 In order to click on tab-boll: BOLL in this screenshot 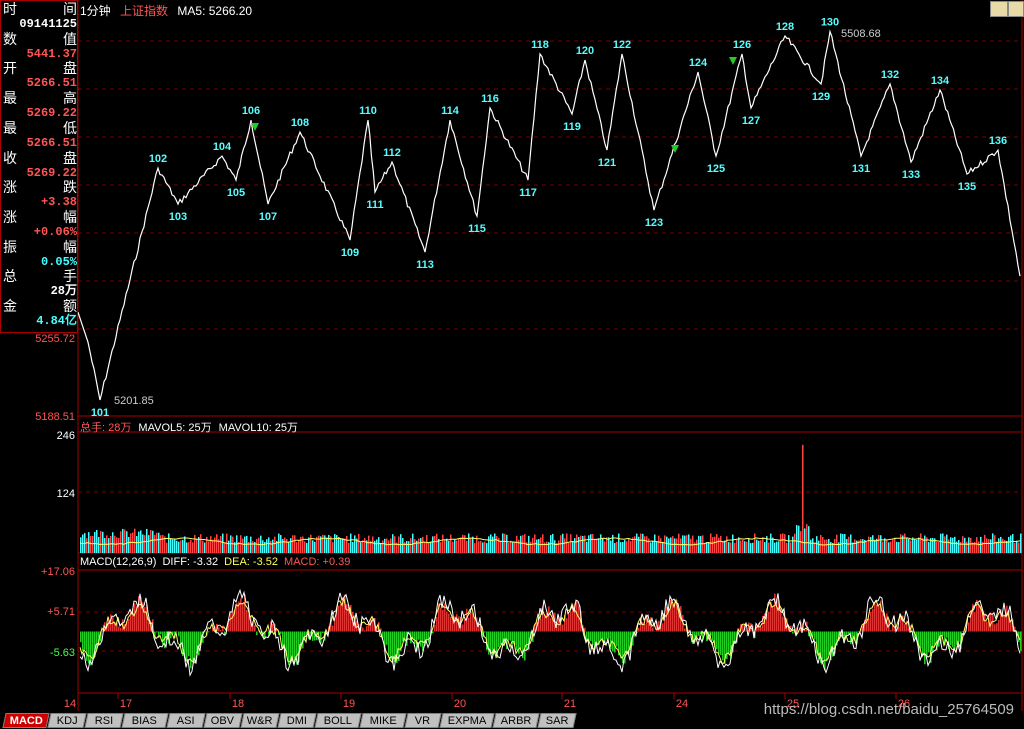, I will do `click(338, 720)`.